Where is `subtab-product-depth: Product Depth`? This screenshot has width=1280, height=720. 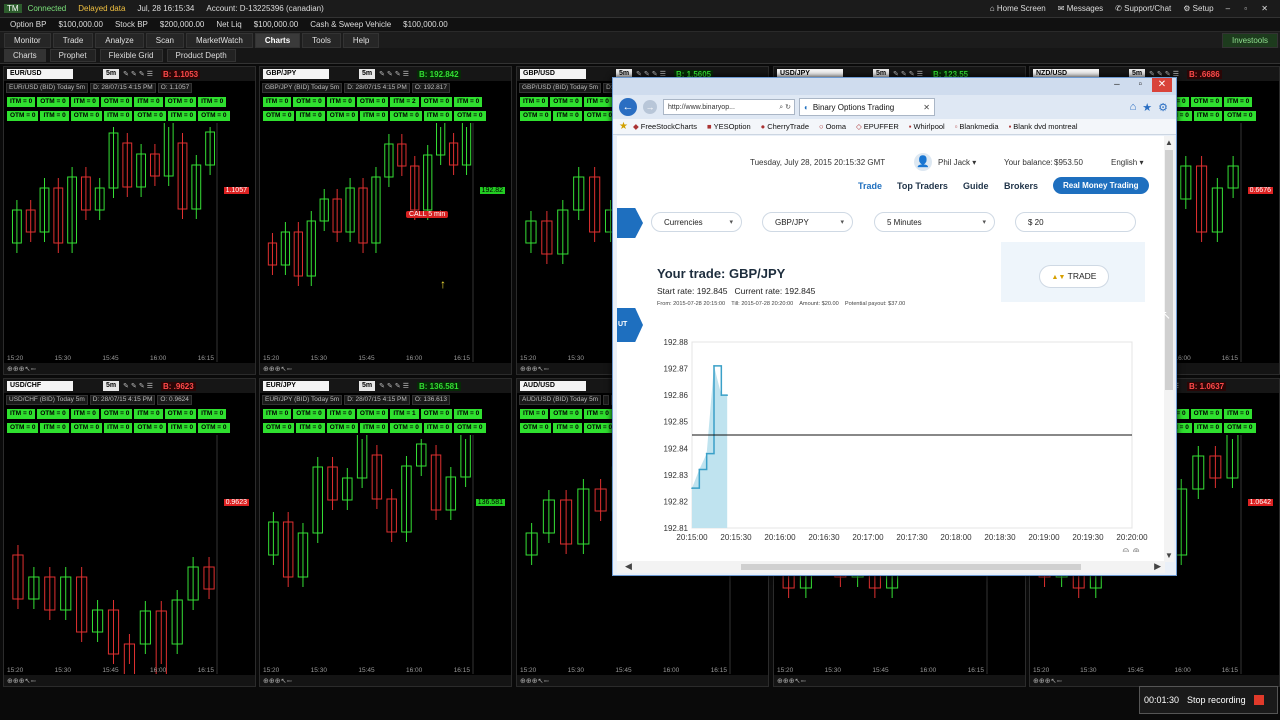 subtab-product-depth: Product Depth is located at coordinates (201, 55).